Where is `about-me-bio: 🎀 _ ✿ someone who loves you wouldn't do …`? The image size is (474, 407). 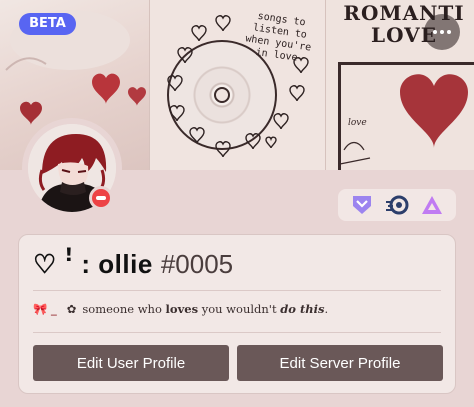 about-me-bio: 🎀 _ ✿ someone who loves you wouldn't do … is located at coordinates (238, 309).